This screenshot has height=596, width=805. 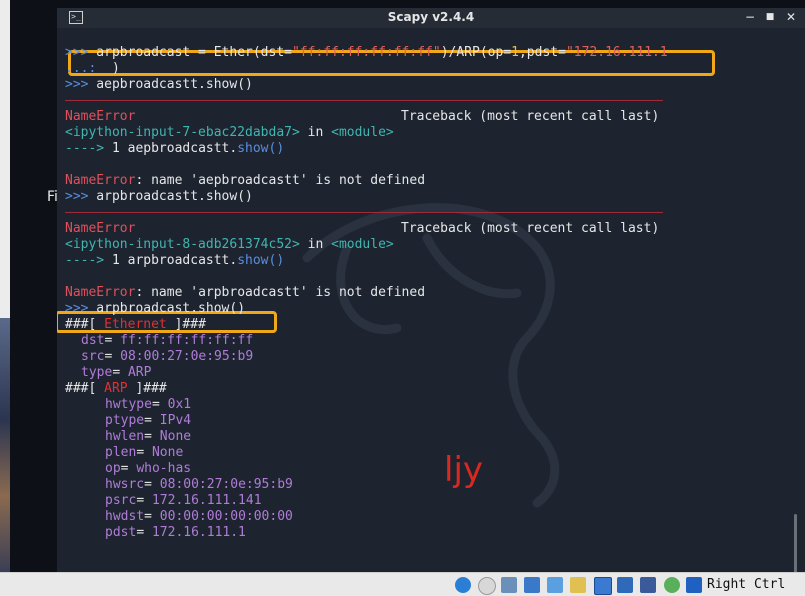 I want to click on arp-field-pdst: pdst= 172.16.111.1, so click(x=175, y=532).